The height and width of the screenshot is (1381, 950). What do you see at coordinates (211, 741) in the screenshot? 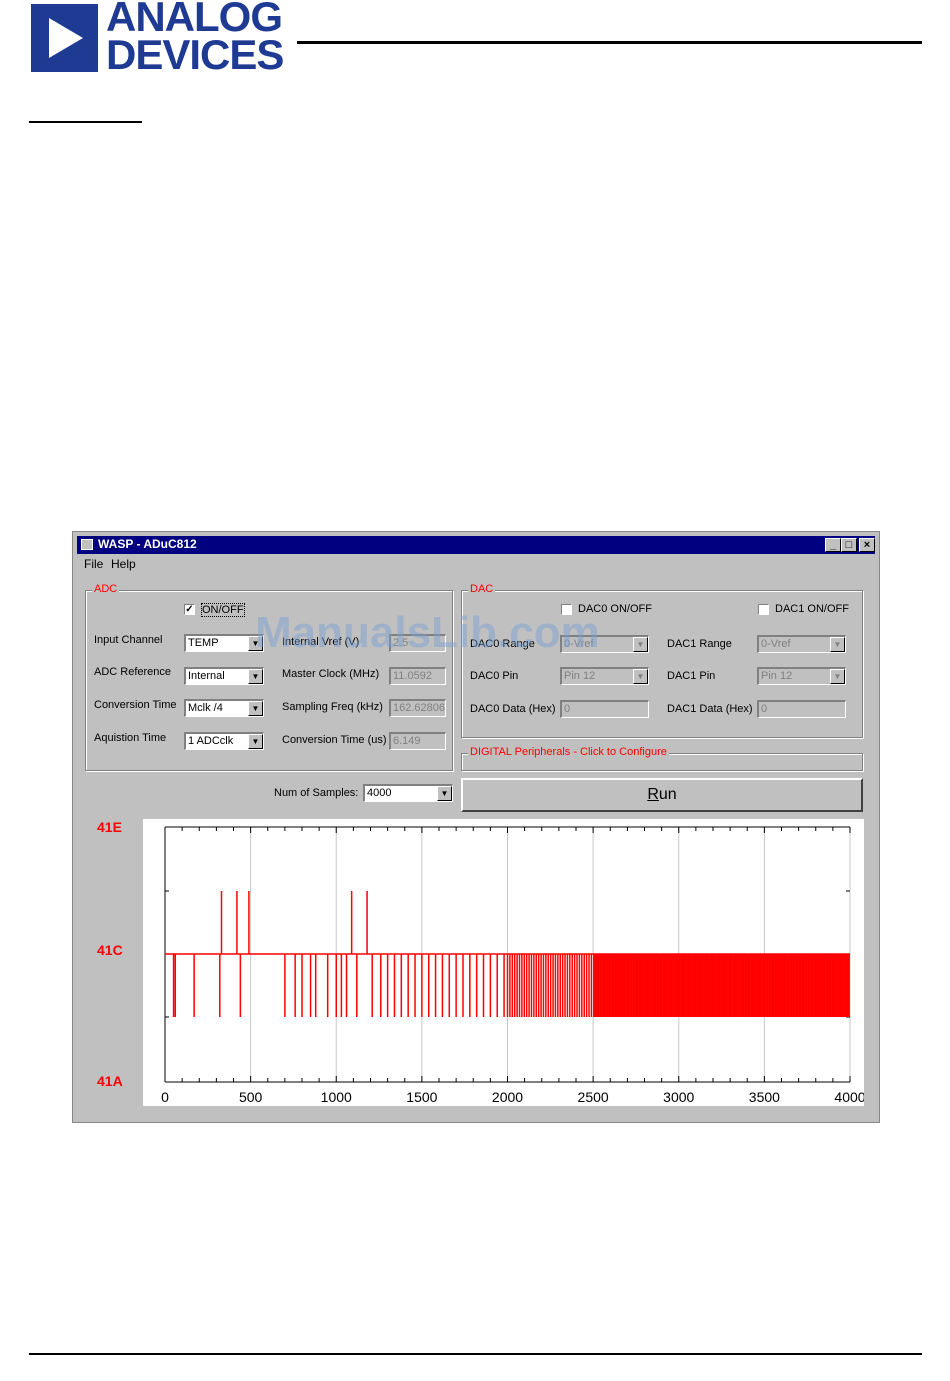
I see `aquistion-time-value: 1 ADCclk` at bounding box center [211, 741].